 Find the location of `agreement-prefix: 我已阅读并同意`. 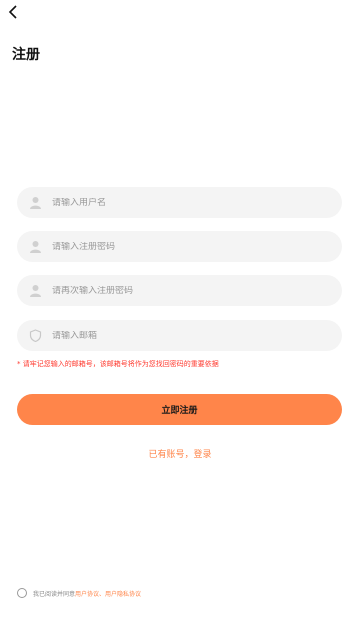

agreement-prefix: 我已阅读并同意 is located at coordinates (54, 594).